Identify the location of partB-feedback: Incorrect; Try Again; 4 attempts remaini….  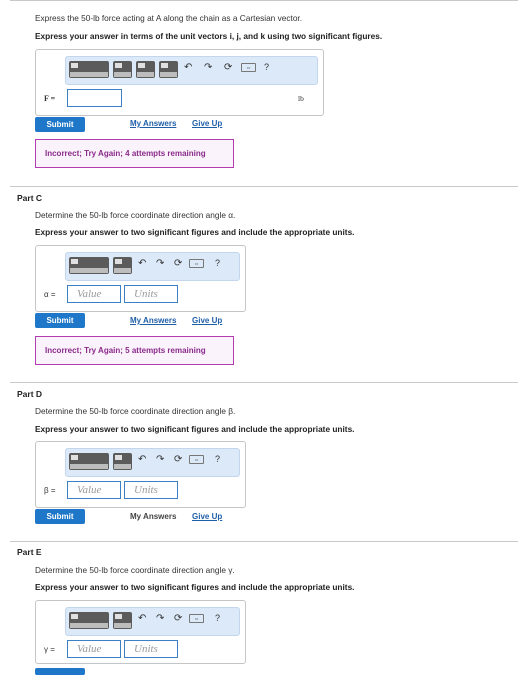
(134, 153).